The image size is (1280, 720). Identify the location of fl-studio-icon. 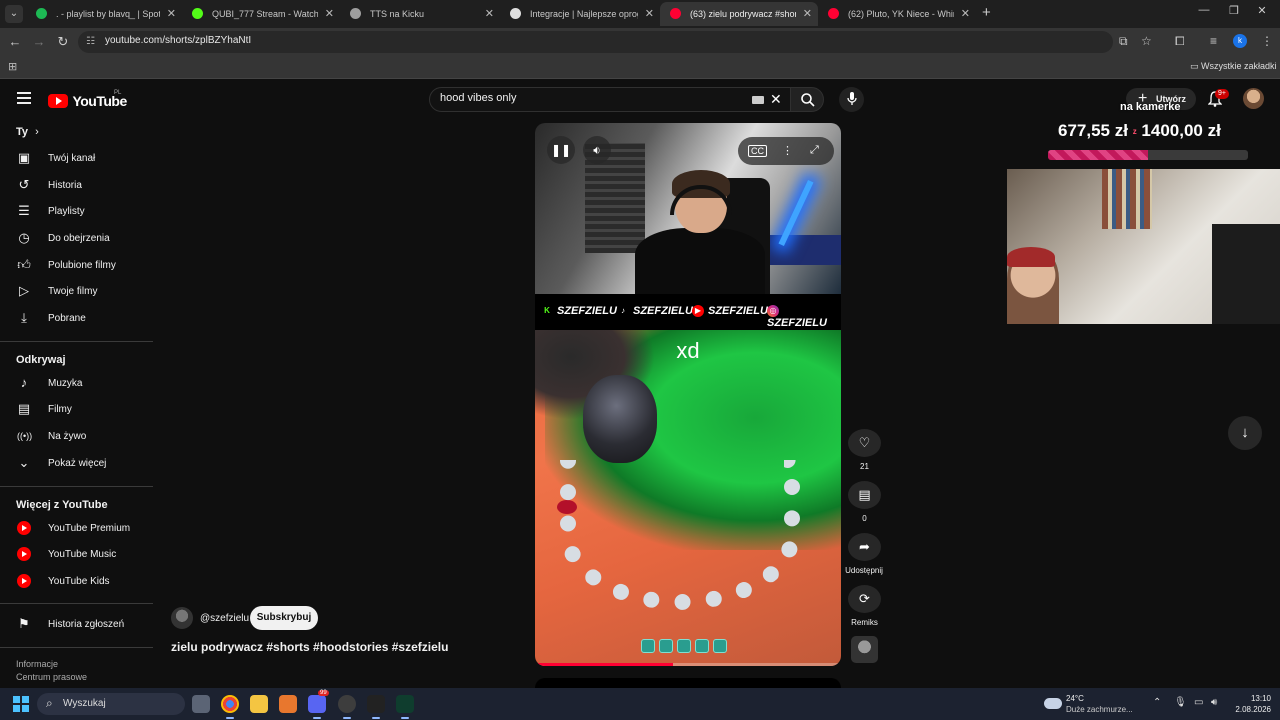
(288, 704).